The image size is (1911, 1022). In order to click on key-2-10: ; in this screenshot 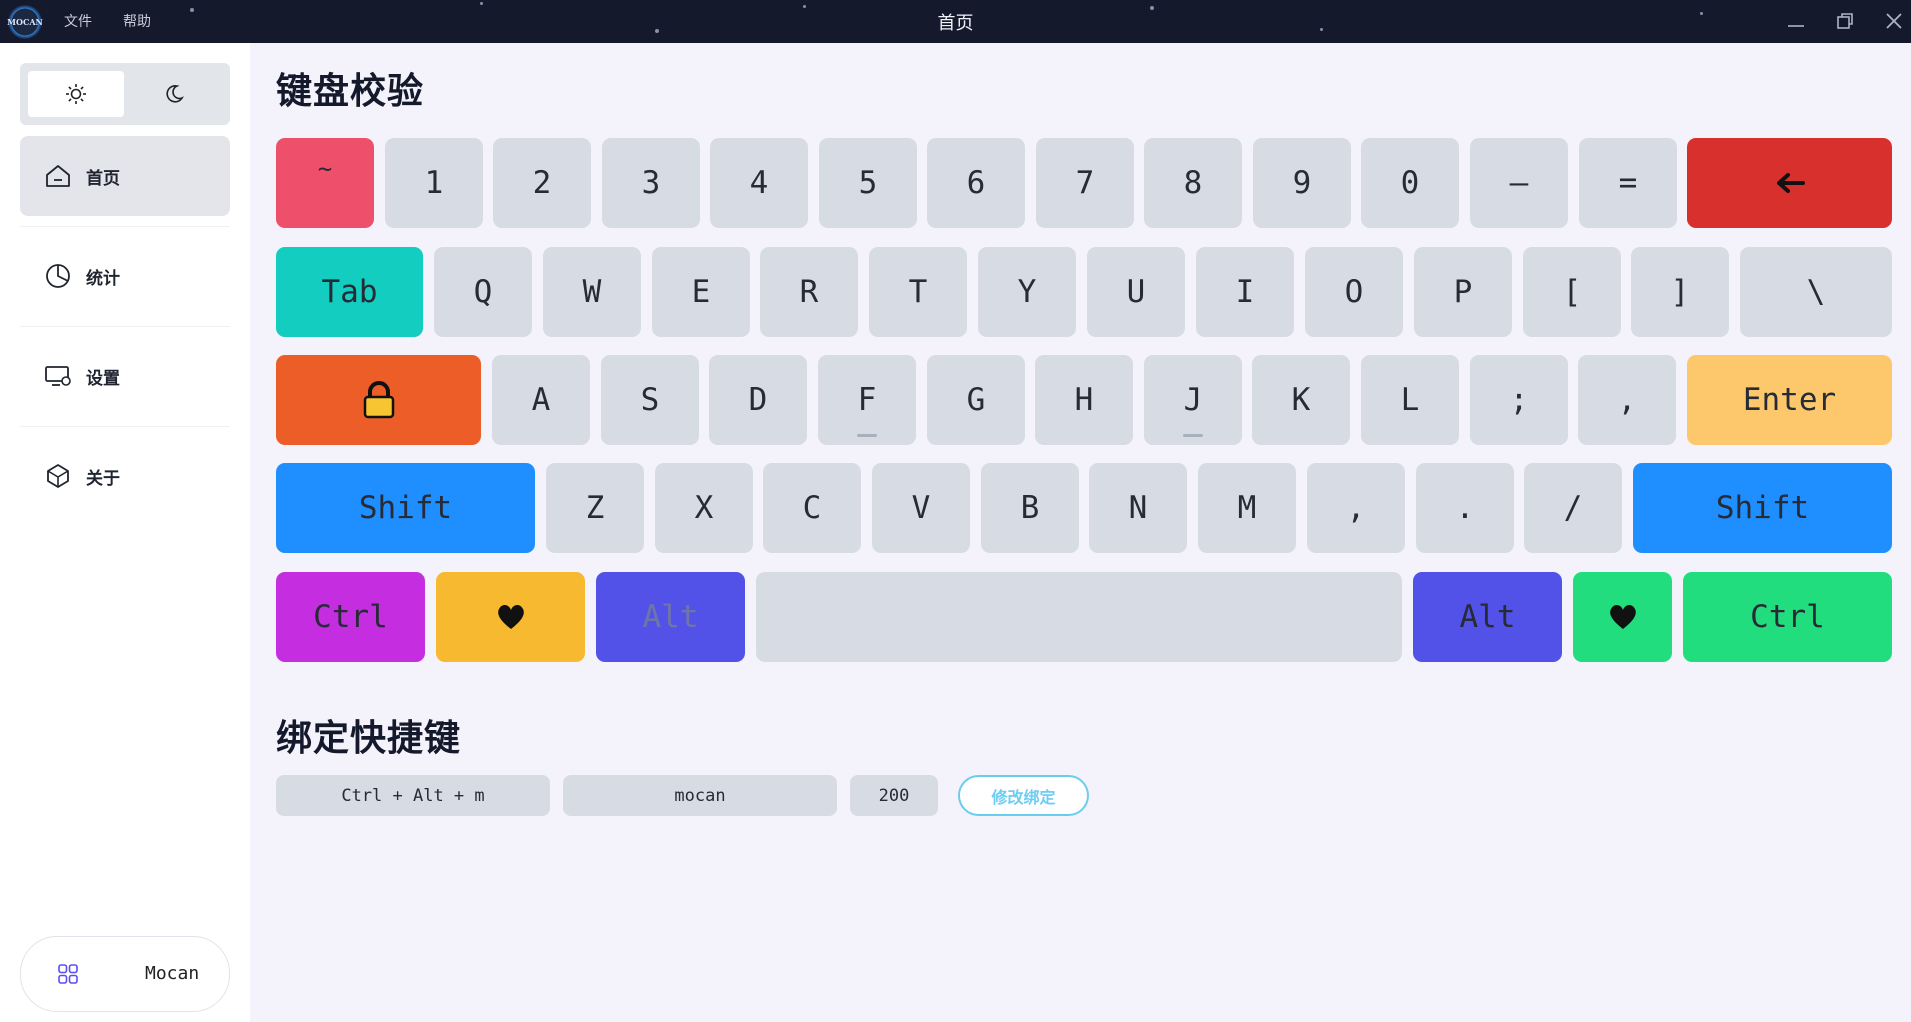, I will do `click(1519, 400)`.